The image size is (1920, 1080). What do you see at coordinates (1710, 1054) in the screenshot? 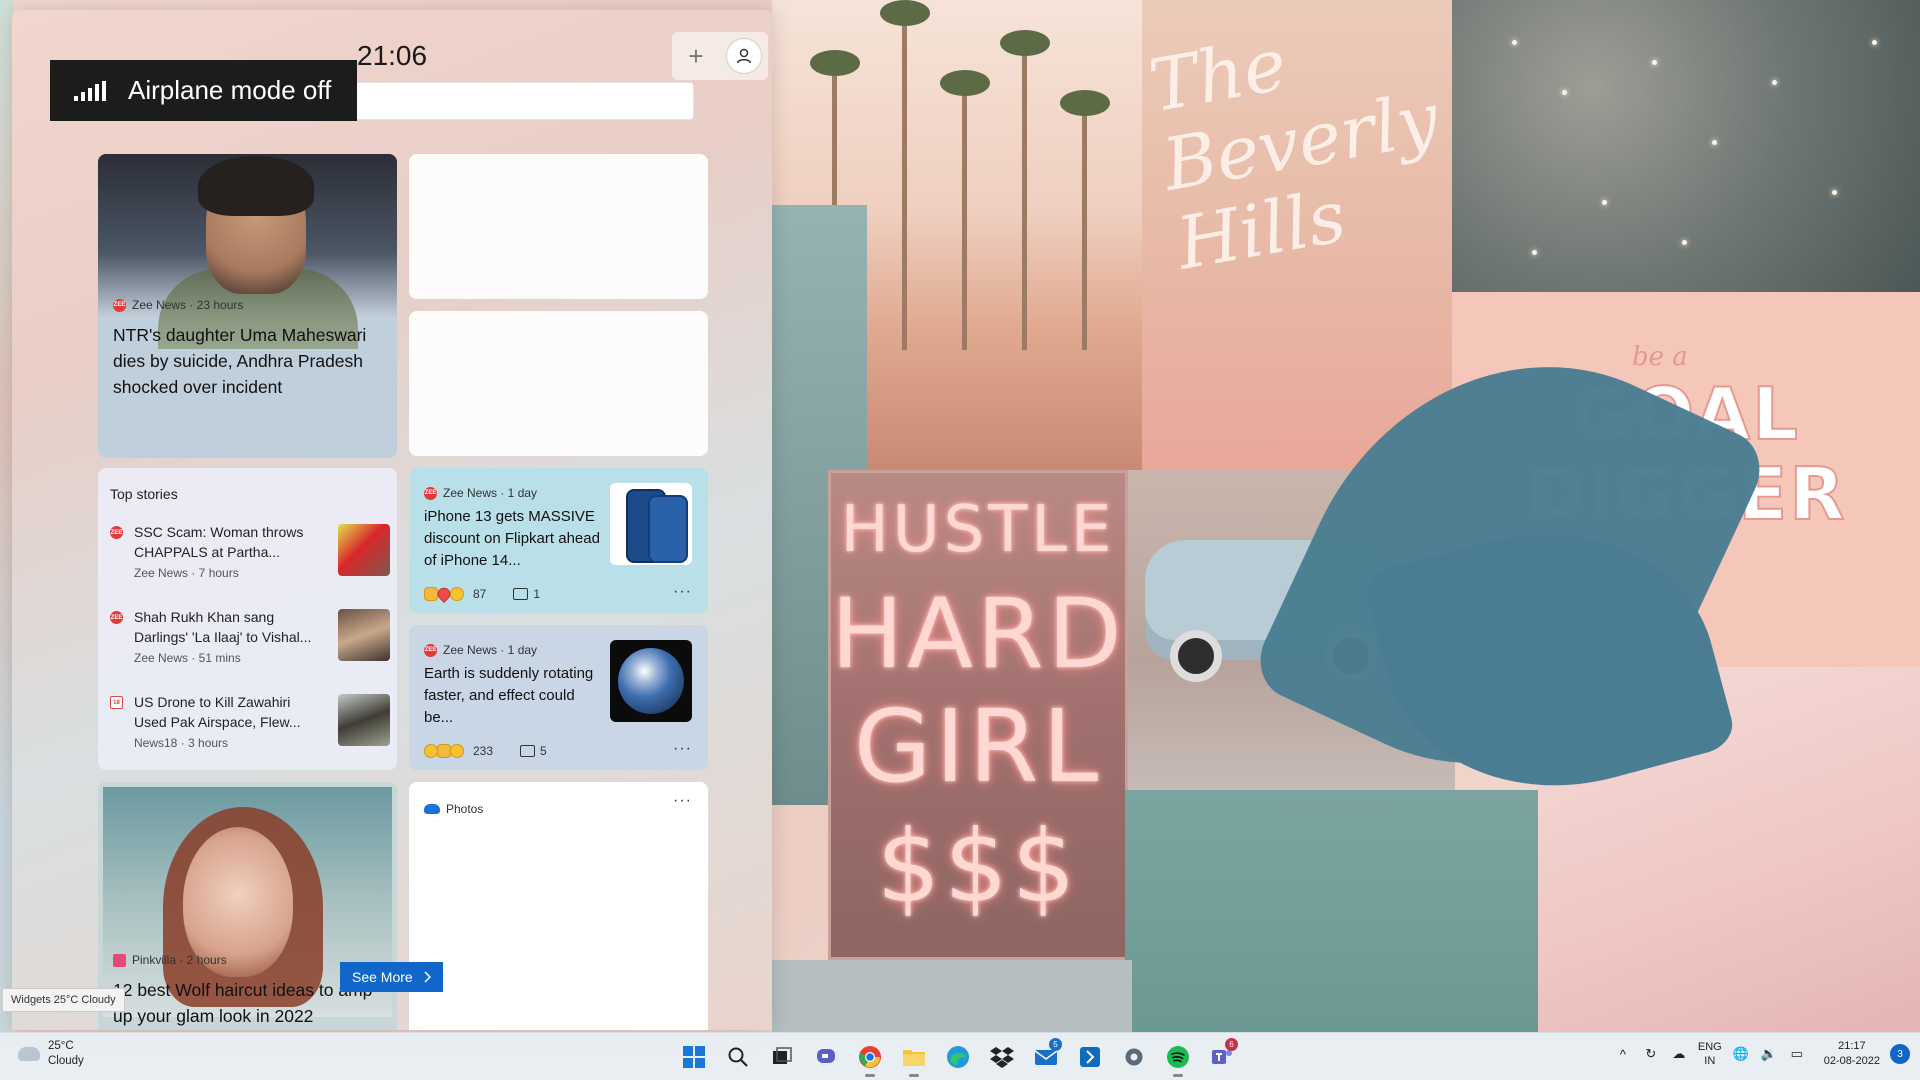
I see `input-language-button: ENG IN` at bounding box center [1710, 1054].